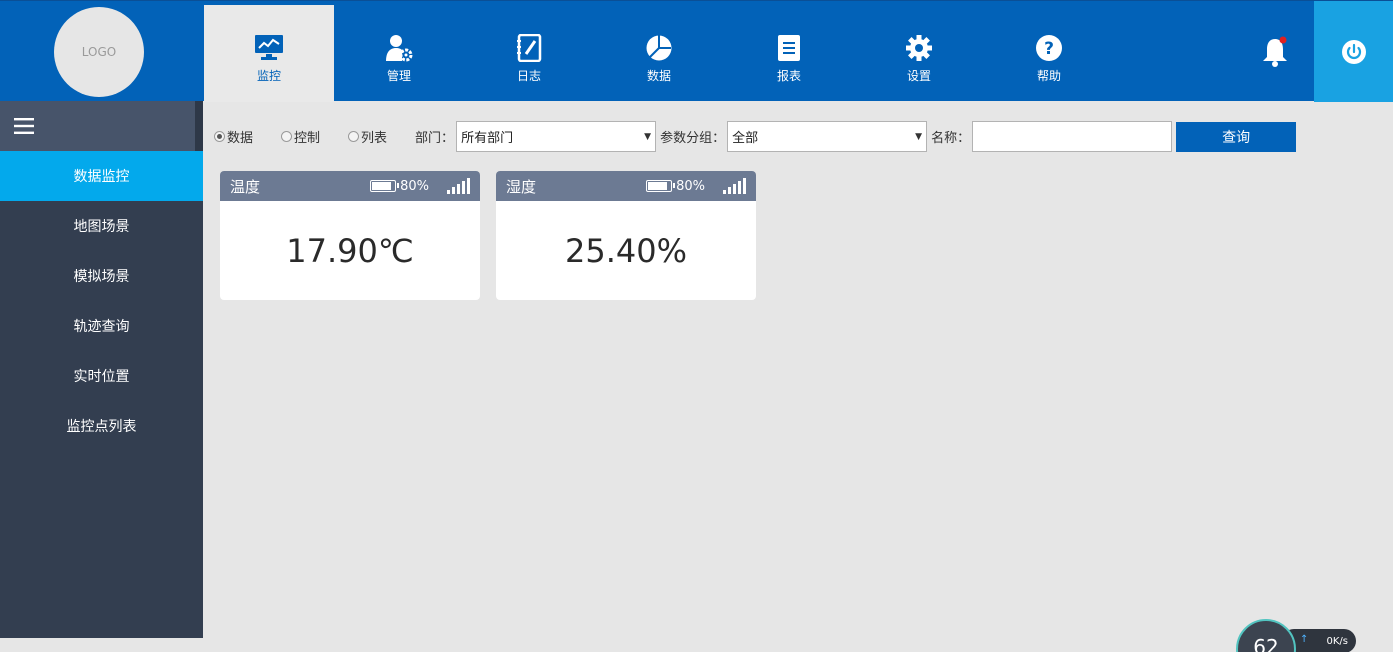  I want to click on sensor-card-humidity: 湿度 80% 25.40%, so click(626, 235).